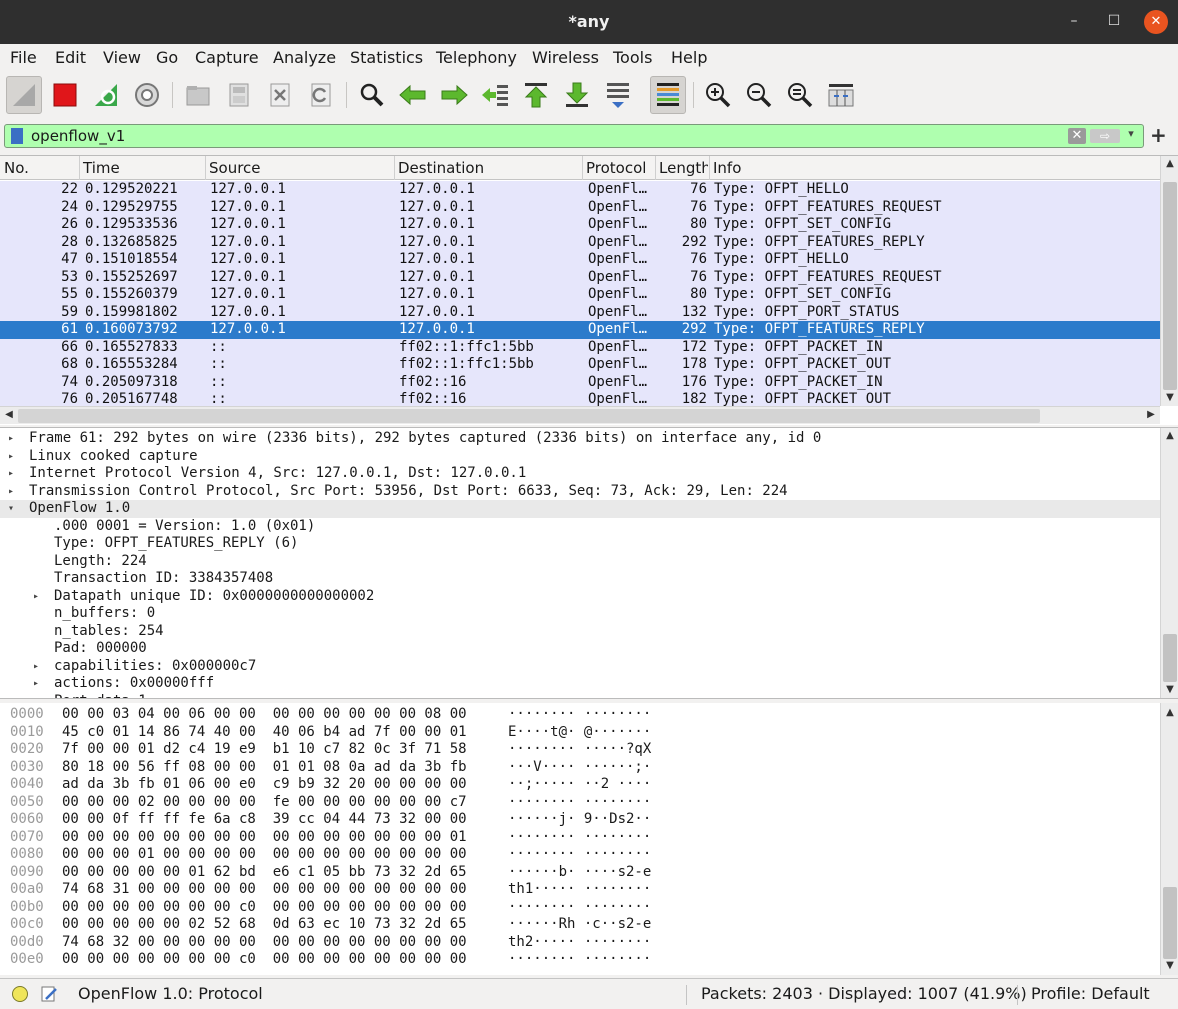  Describe the element at coordinates (632, 57) in the screenshot. I see `menu-tools: Tools` at that location.